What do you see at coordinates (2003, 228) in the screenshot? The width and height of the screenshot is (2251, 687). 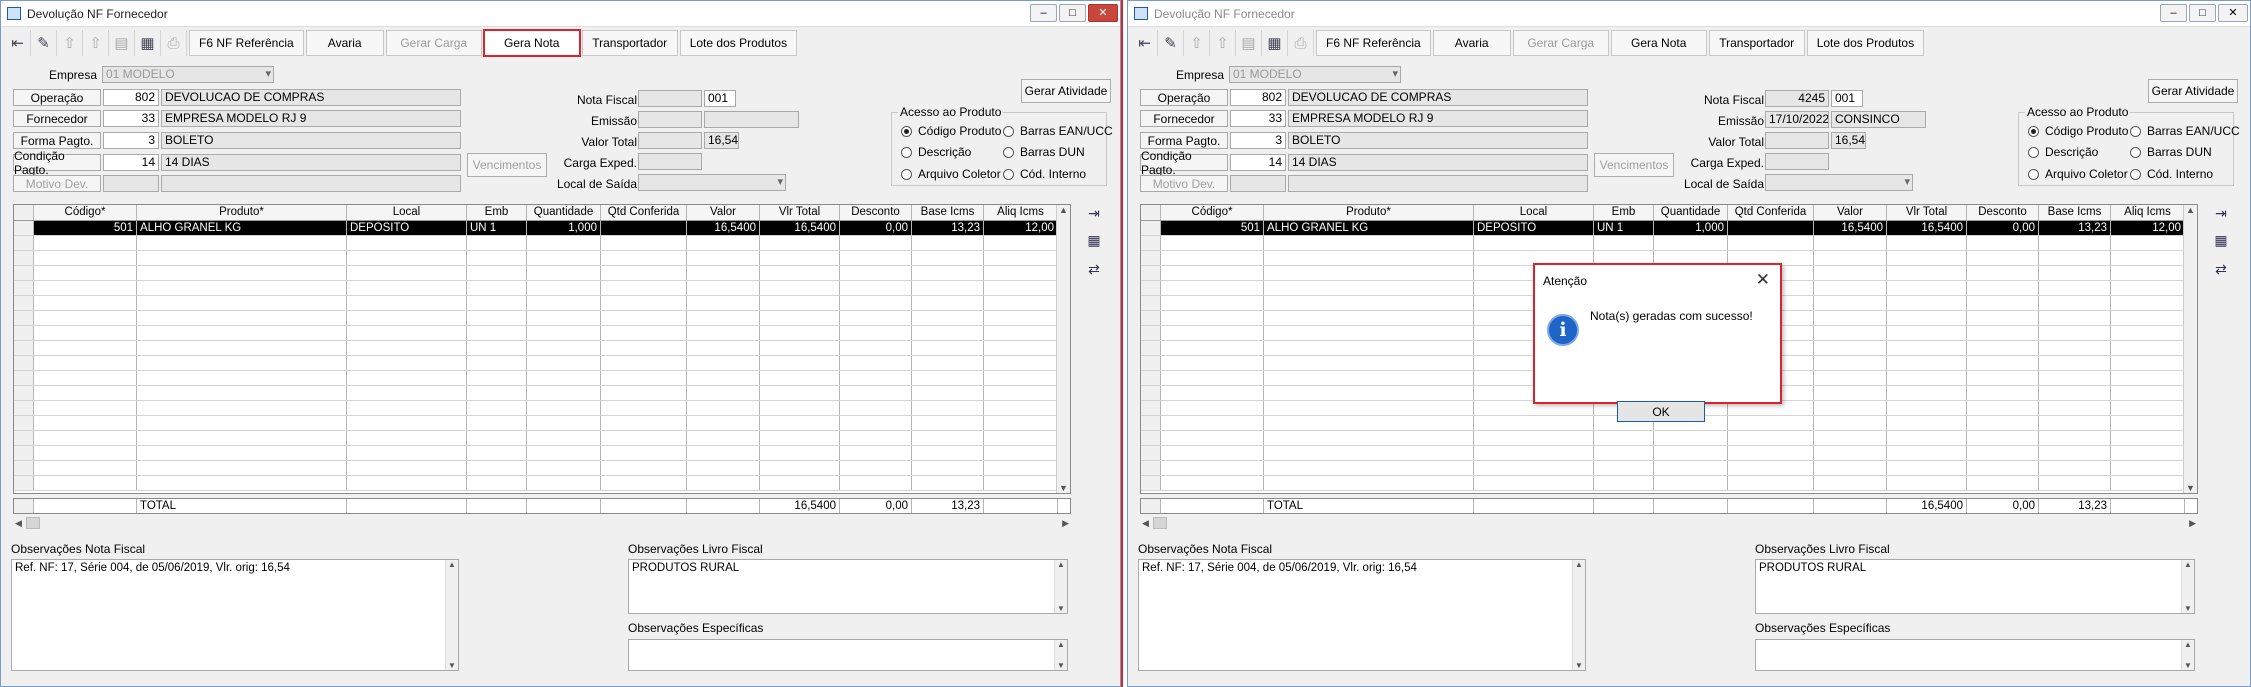 I see `cell-desconto: 0,00` at bounding box center [2003, 228].